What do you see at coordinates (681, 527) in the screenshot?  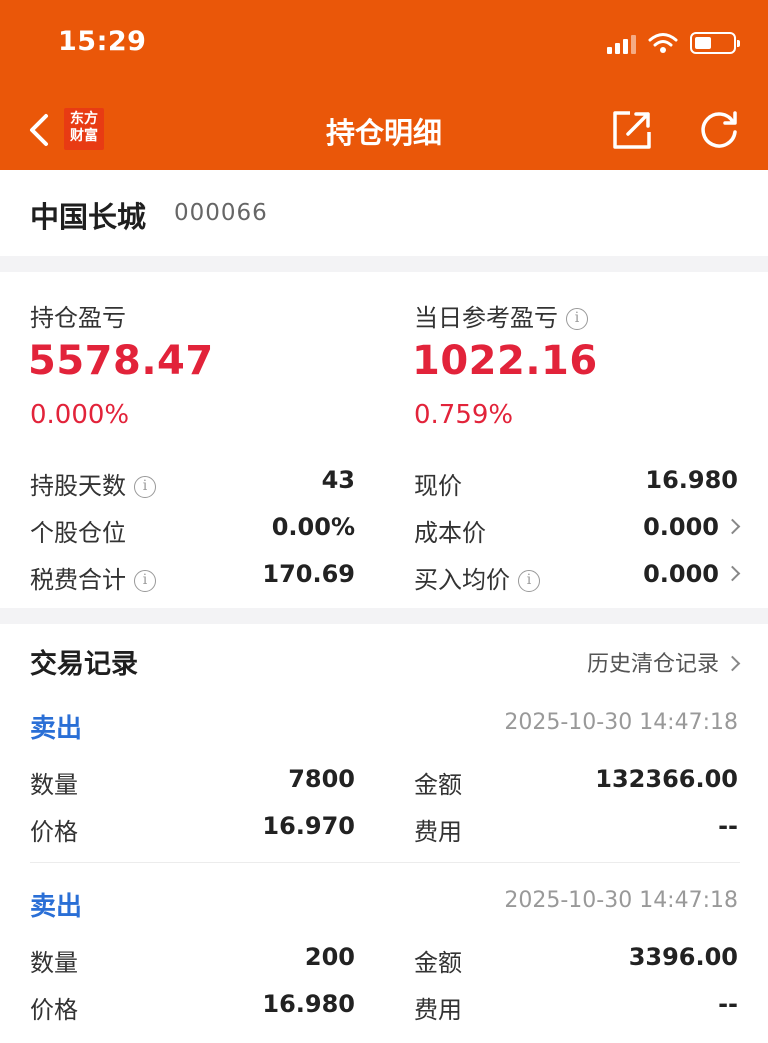 I see `cost-price-value: 0.000` at bounding box center [681, 527].